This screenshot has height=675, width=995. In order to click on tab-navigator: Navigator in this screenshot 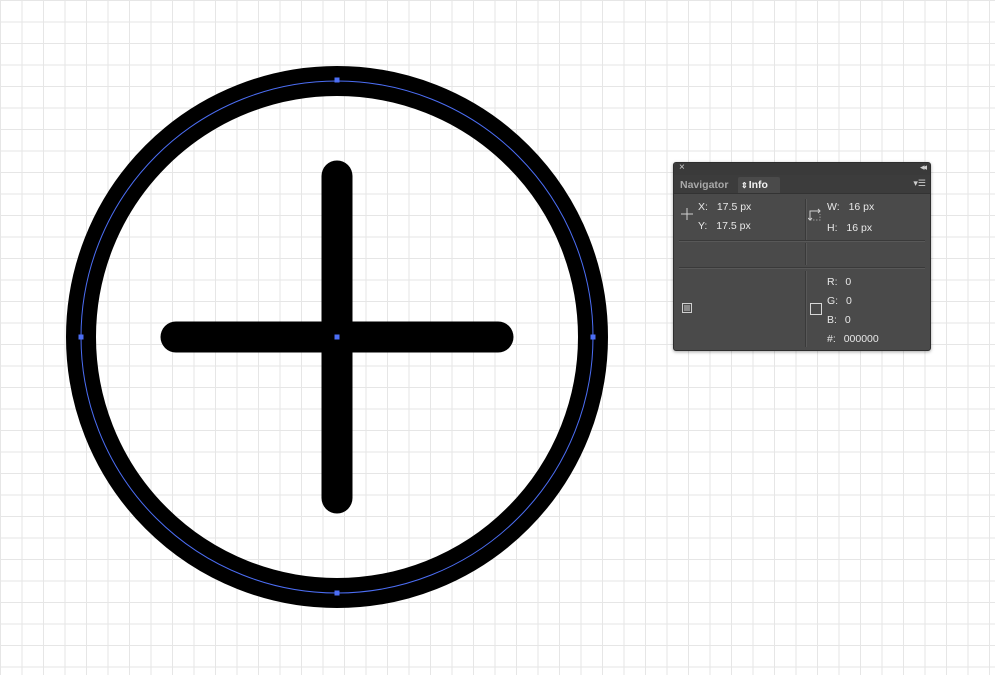, I will do `click(704, 185)`.